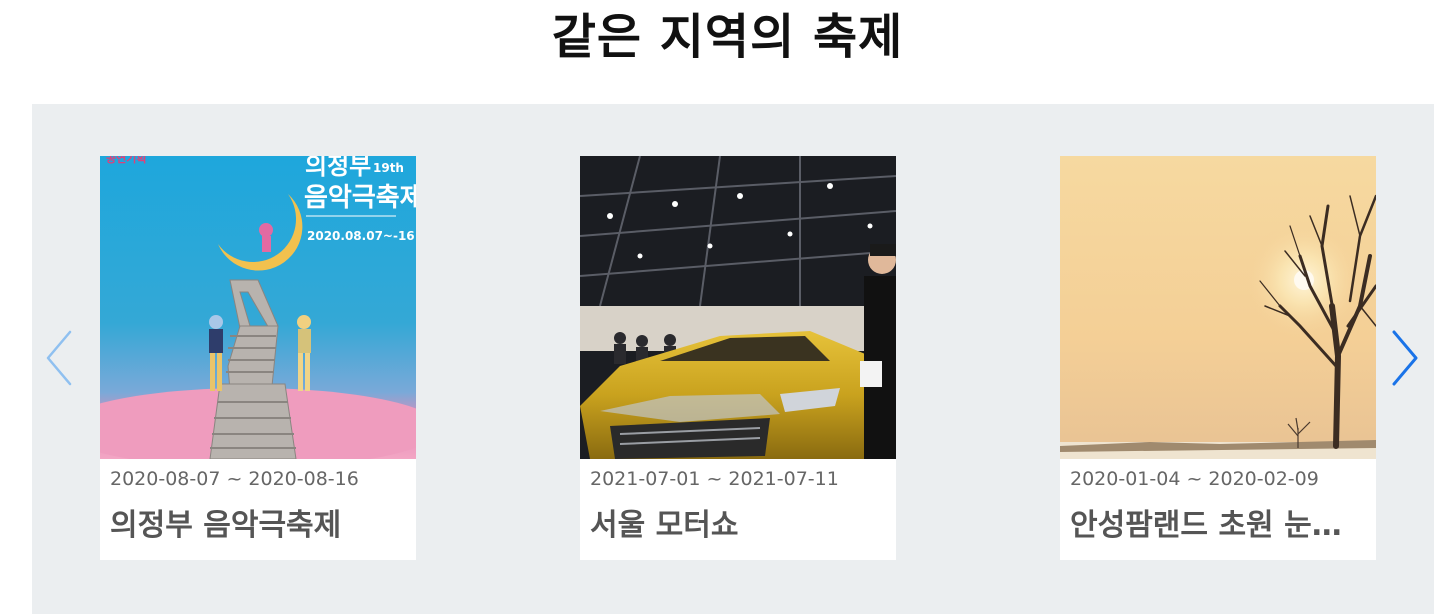 This screenshot has width=1455, height=614. I want to click on poster-dates: 2020.08.07~-16, so click(361, 236).